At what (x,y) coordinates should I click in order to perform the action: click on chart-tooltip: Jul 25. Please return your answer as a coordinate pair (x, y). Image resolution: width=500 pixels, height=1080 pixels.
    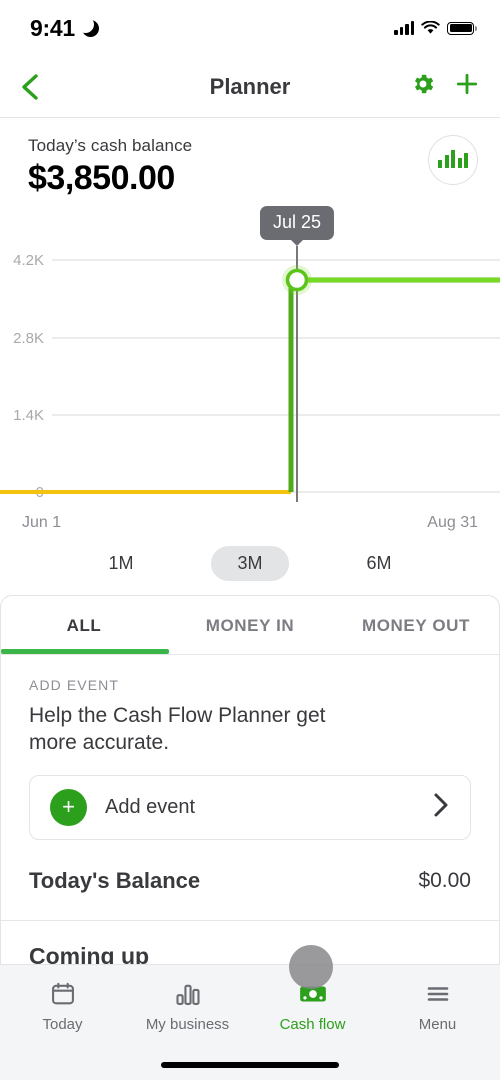
    Looking at the image, I should click on (297, 223).